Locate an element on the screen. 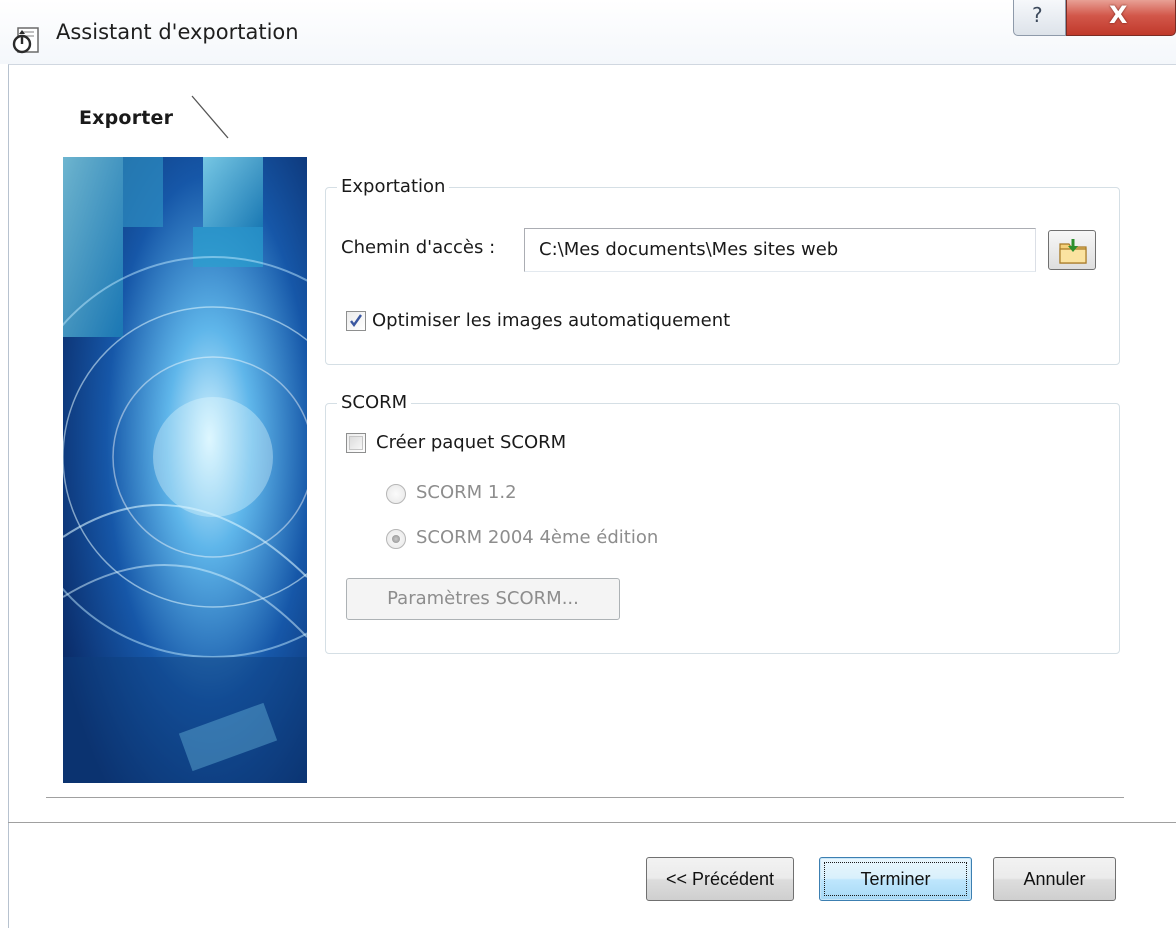 The image size is (1176, 928). checkmark-icon is located at coordinates (356, 321).